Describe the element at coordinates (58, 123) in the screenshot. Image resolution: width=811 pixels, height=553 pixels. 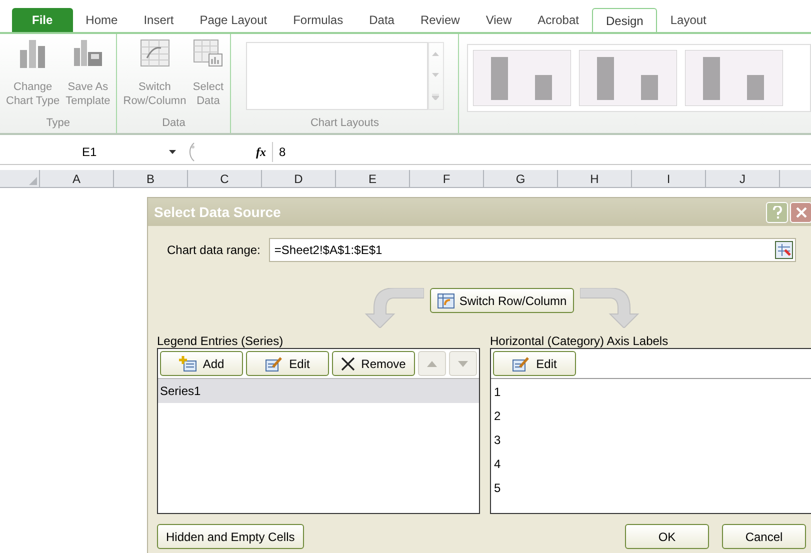
I see `group-label: Type` at that location.